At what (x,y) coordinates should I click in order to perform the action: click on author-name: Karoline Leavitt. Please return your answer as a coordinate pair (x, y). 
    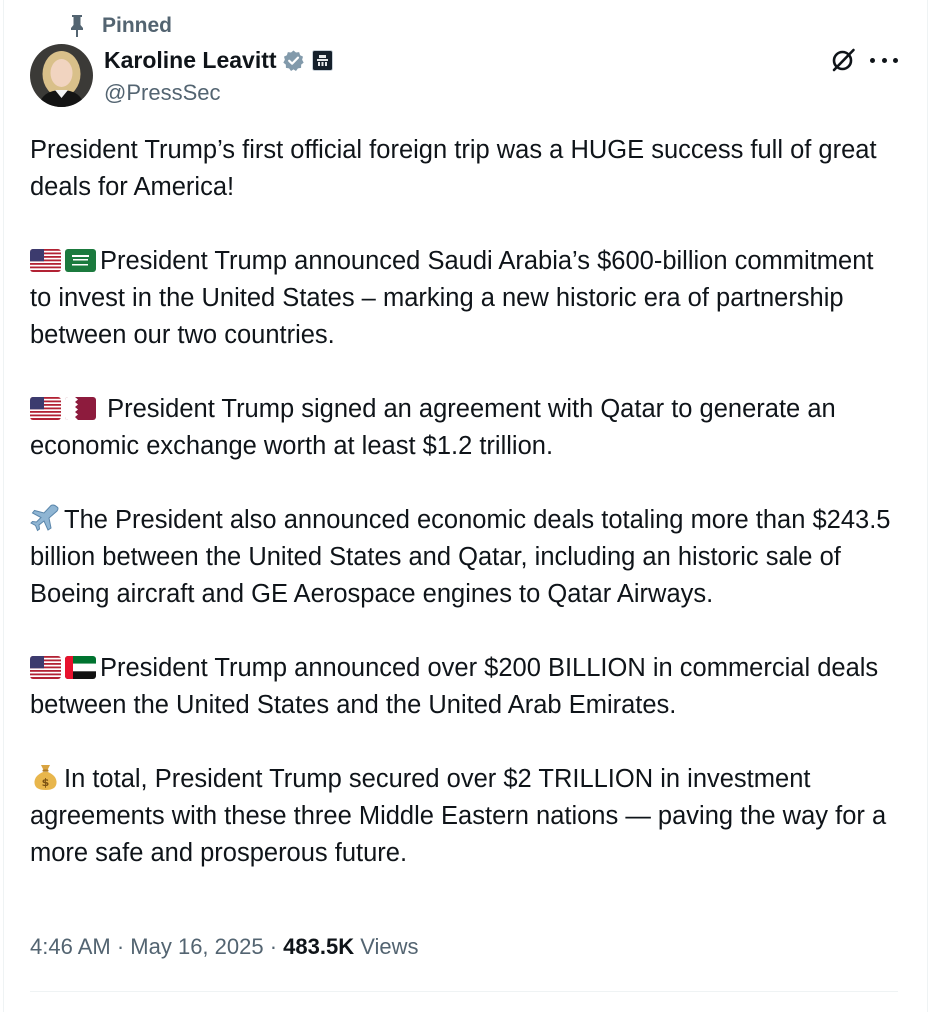
    Looking at the image, I should click on (190, 60).